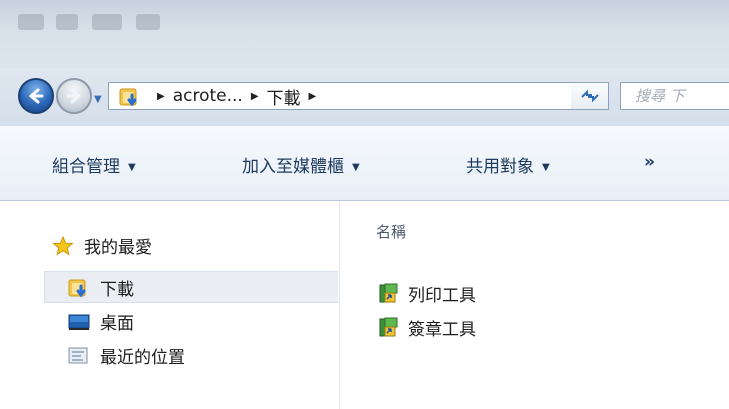 This screenshot has width=729, height=409. I want to click on quick-access-new-folder-icon, so click(67, 22).